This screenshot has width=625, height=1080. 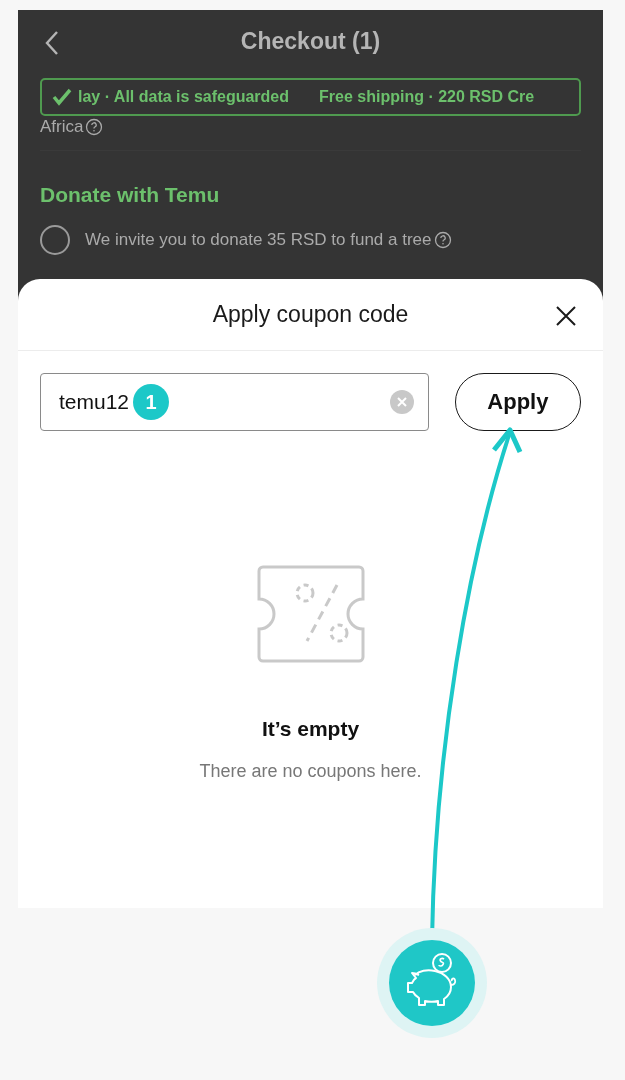 What do you see at coordinates (517, 401) in the screenshot?
I see `apply-button: Apply` at bounding box center [517, 401].